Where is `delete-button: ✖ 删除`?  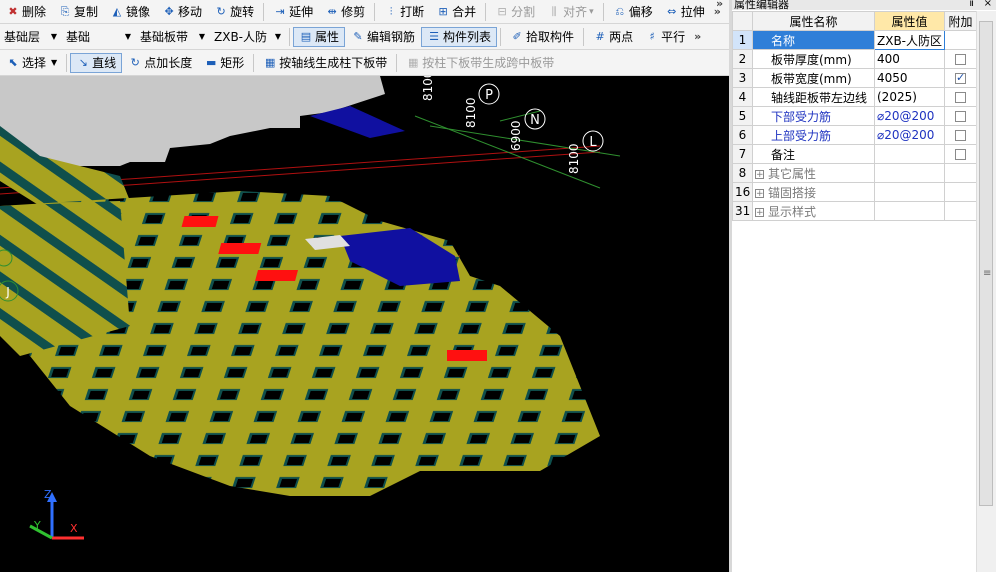
delete-button: ✖ 删除 is located at coordinates (26, 12).